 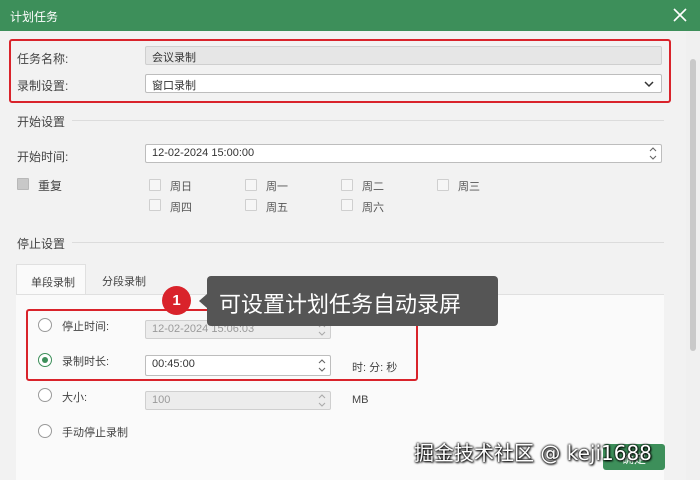 What do you see at coordinates (181, 187) in the screenshot?
I see `day-label-sun: 周日` at bounding box center [181, 187].